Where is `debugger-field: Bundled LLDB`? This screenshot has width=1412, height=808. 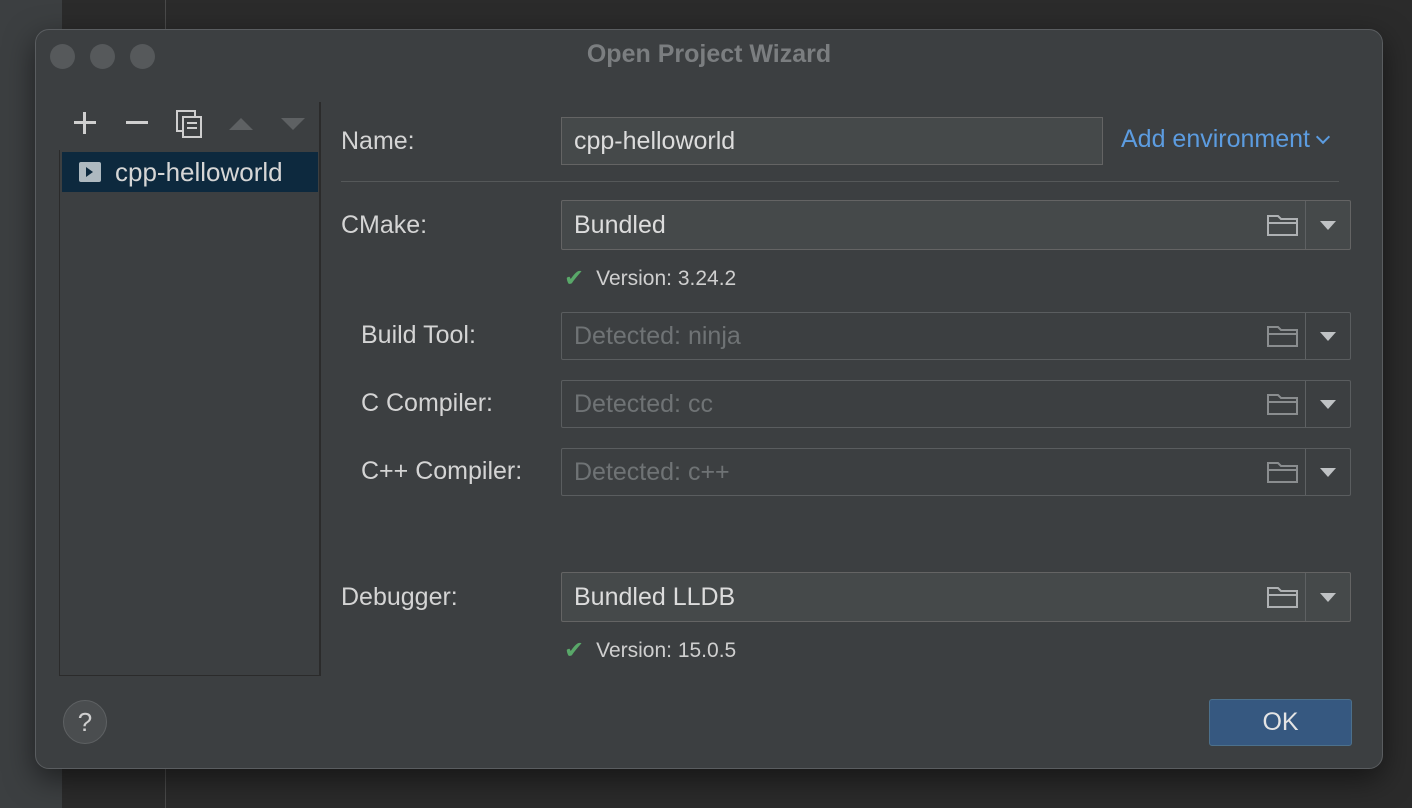 debugger-field: Bundled LLDB is located at coordinates (956, 597).